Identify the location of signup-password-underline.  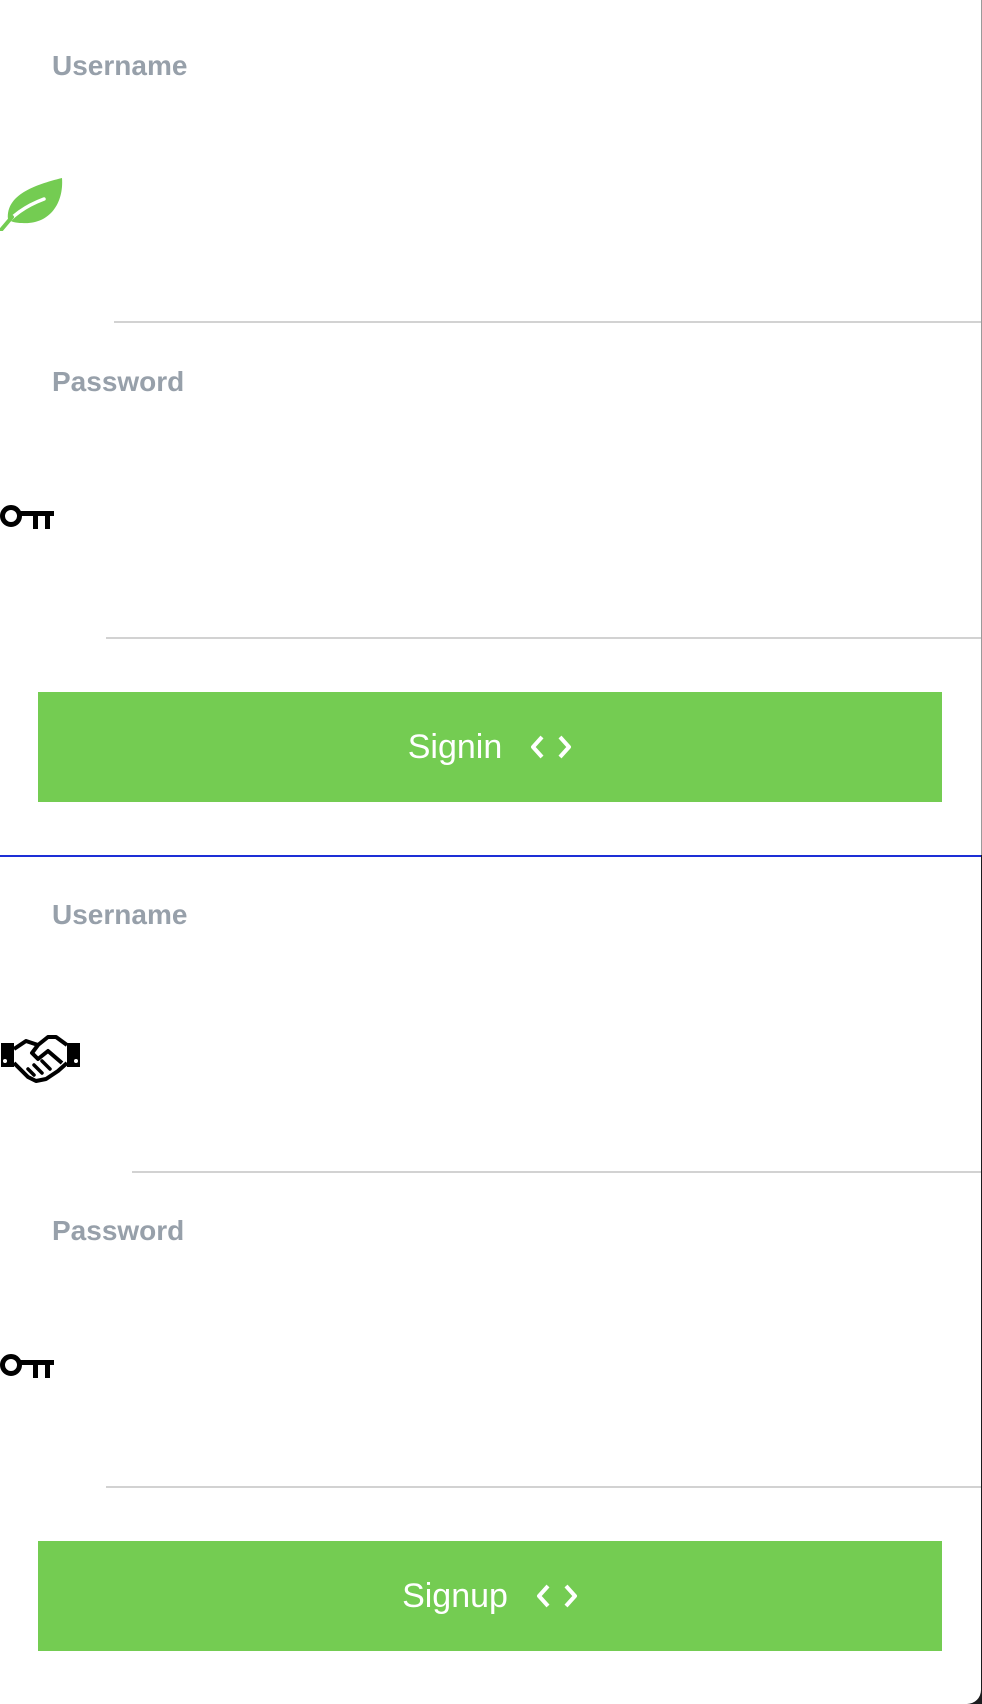
(543, 1487).